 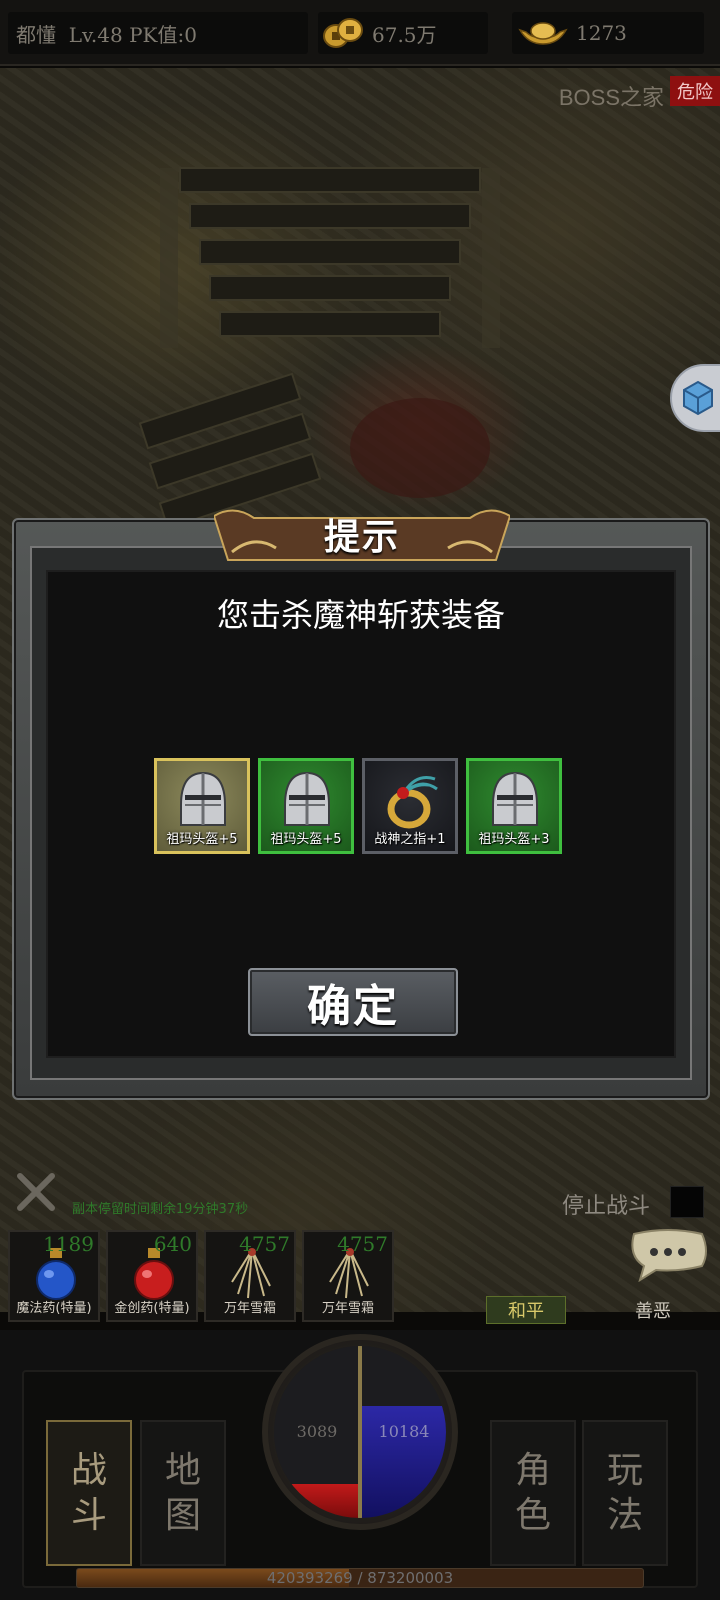 What do you see at coordinates (88, 1515) in the screenshot?
I see `nav-battle-line2: 斗` at bounding box center [88, 1515].